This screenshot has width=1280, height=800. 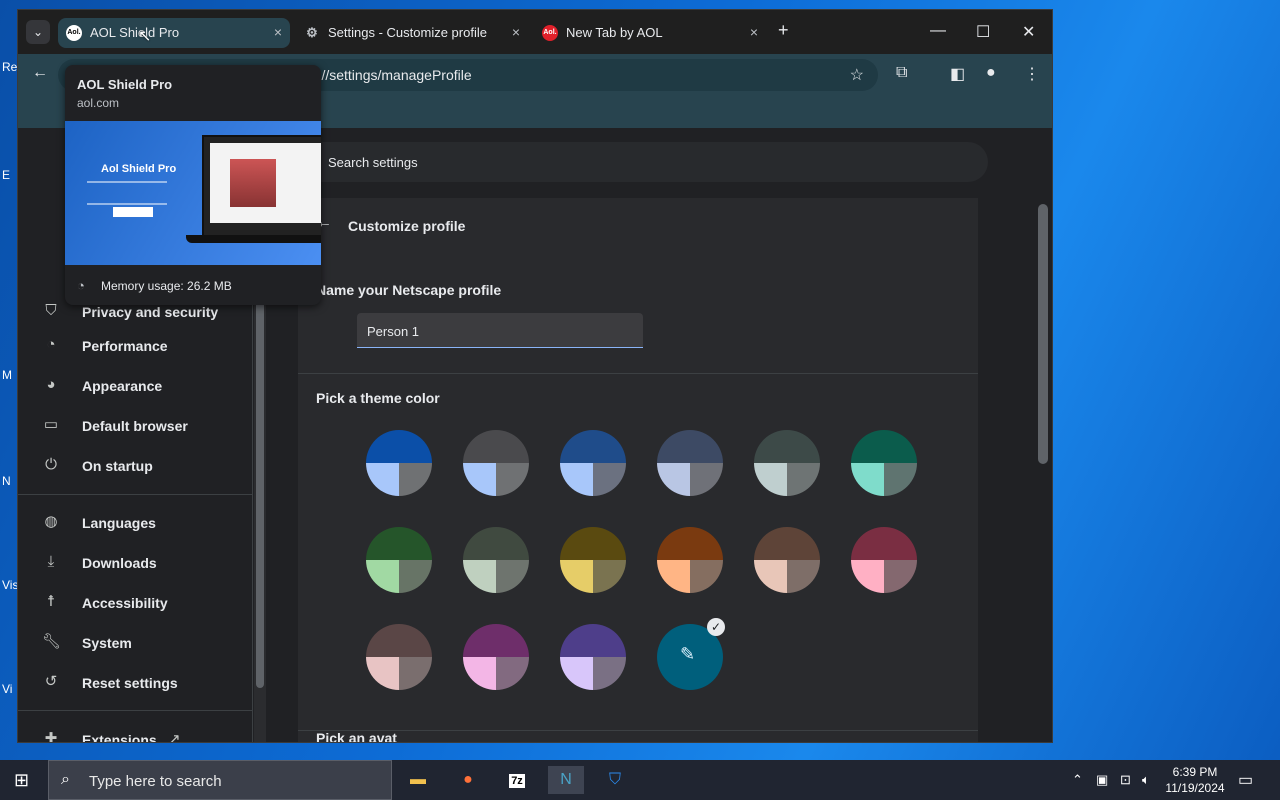 I want to click on main-scrollbar, so click(x=1043, y=465).